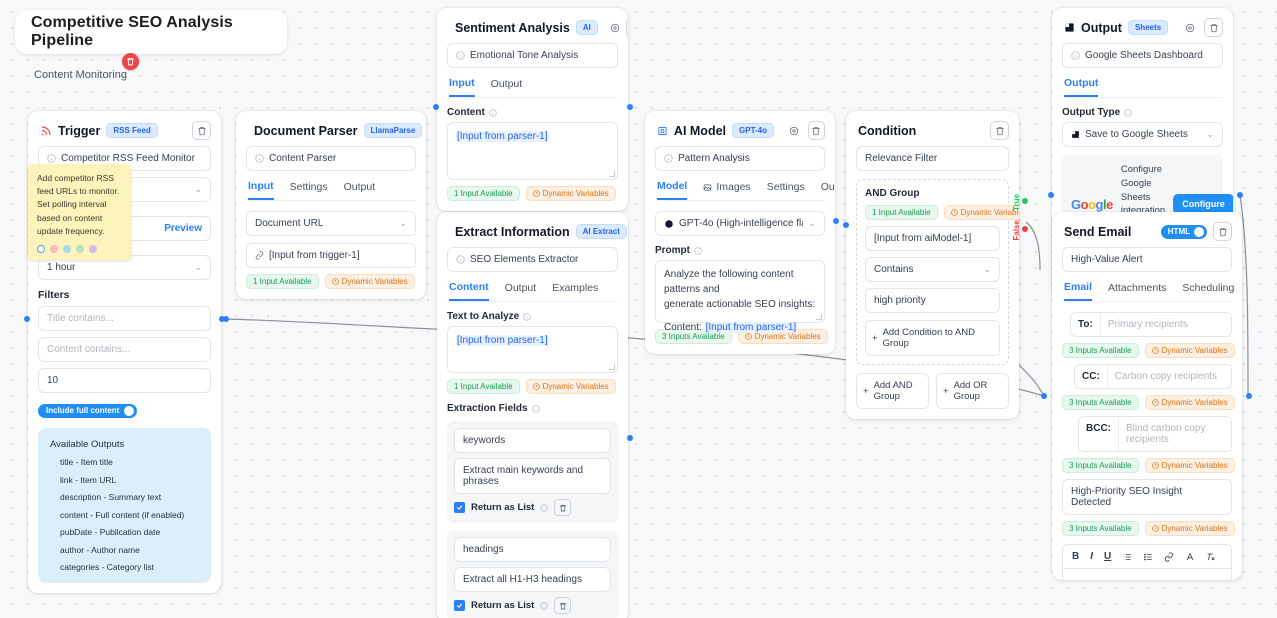 The height and width of the screenshot is (618, 1277). What do you see at coordinates (1183, 231) in the screenshot?
I see `html-toggle: HTML` at bounding box center [1183, 231].